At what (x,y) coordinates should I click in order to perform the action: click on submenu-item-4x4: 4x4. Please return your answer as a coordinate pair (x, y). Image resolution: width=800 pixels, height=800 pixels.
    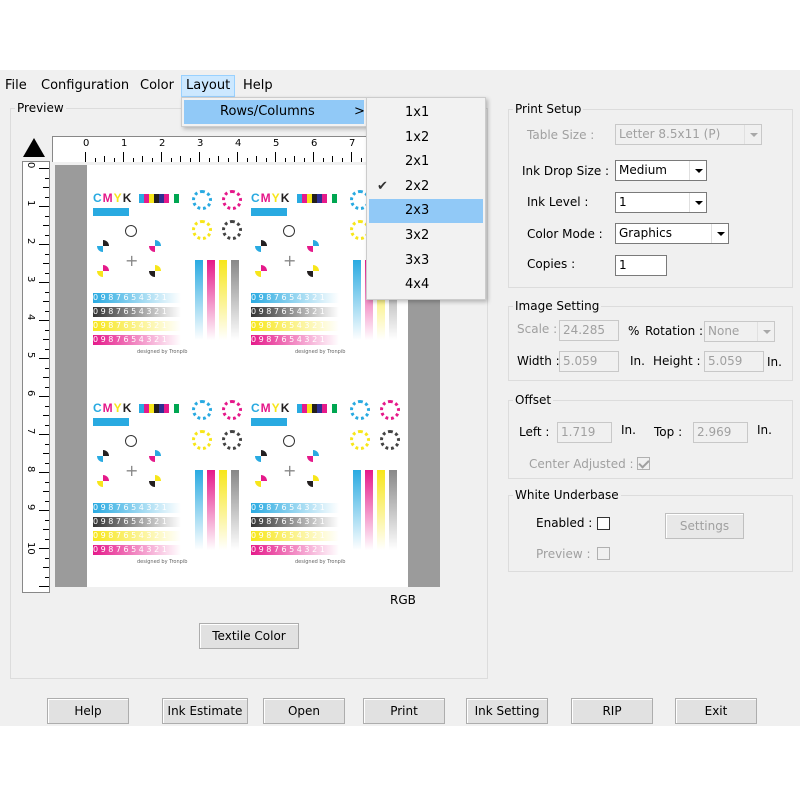
    Looking at the image, I should click on (426, 285).